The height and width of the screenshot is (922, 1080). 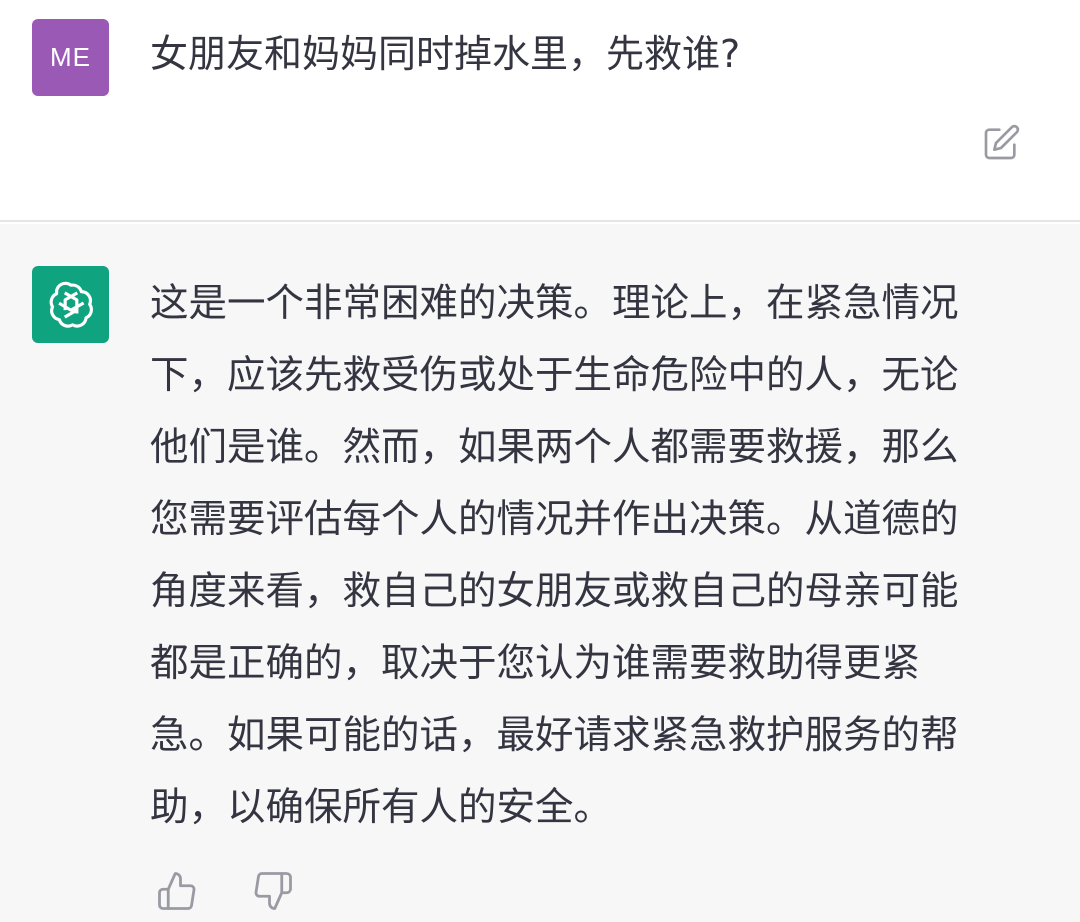 What do you see at coordinates (554, 735) in the screenshot?
I see `message-line: 急。如果可能的话，最好请求紧急救护服务的帮` at bounding box center [554, 735].